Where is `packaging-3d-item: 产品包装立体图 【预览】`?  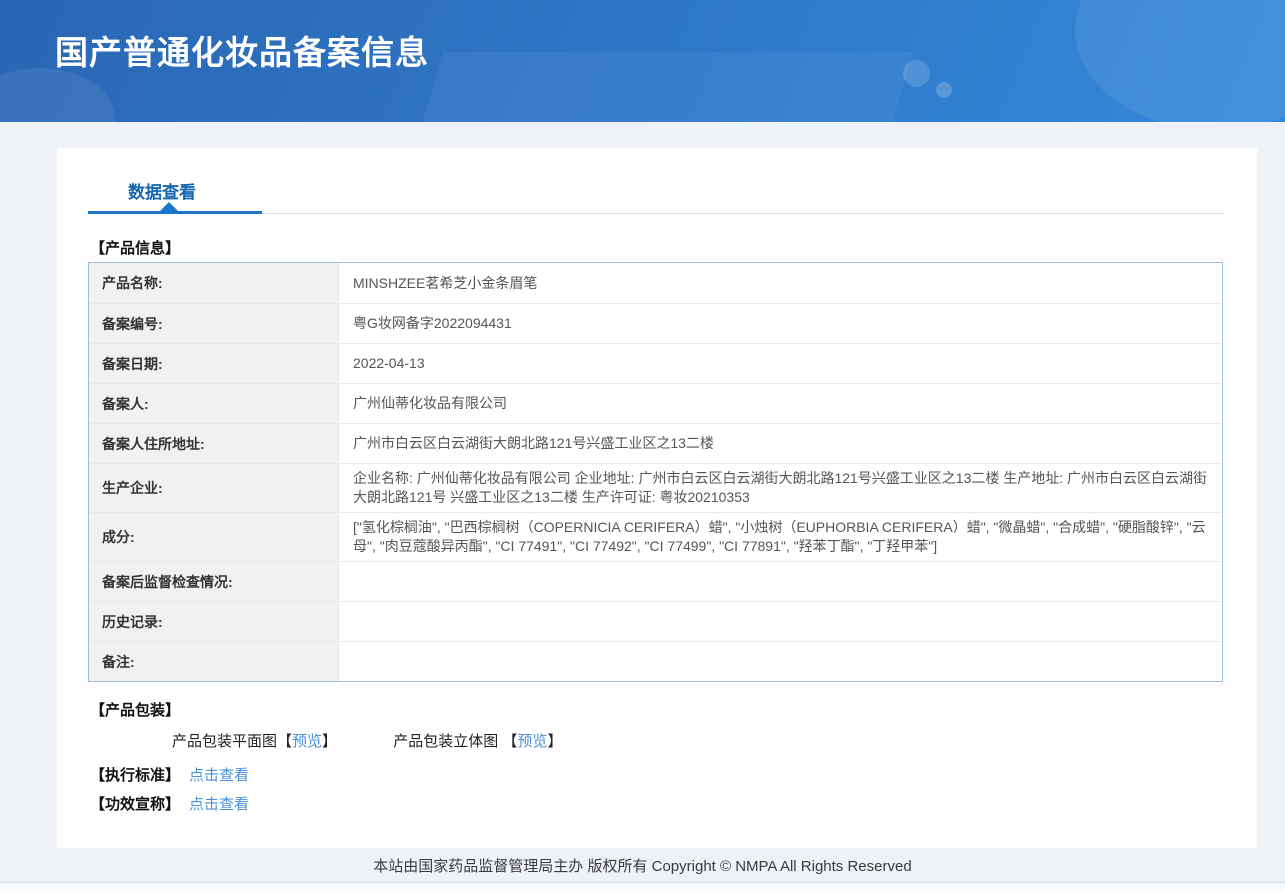
packaging-3d-item: 产品包装立体图 【预览】 is located at coordinates (477, 740).